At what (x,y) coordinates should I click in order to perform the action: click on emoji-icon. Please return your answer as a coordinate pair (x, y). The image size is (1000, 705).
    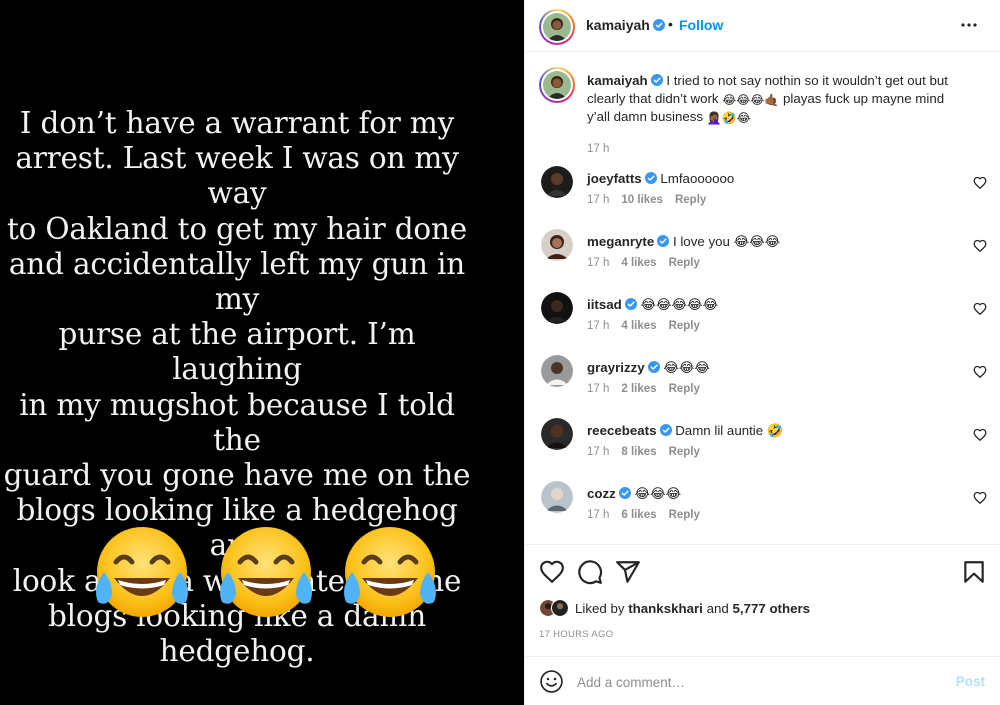
    Looking at the image, I should click on (551, 681).